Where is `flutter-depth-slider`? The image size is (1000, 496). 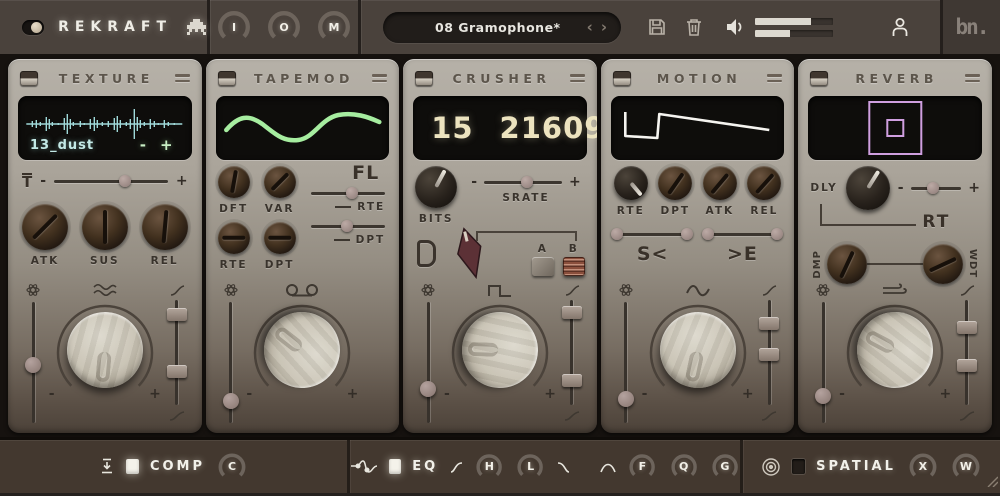 flutter-depth-slider is located at coordinates (348, 226).